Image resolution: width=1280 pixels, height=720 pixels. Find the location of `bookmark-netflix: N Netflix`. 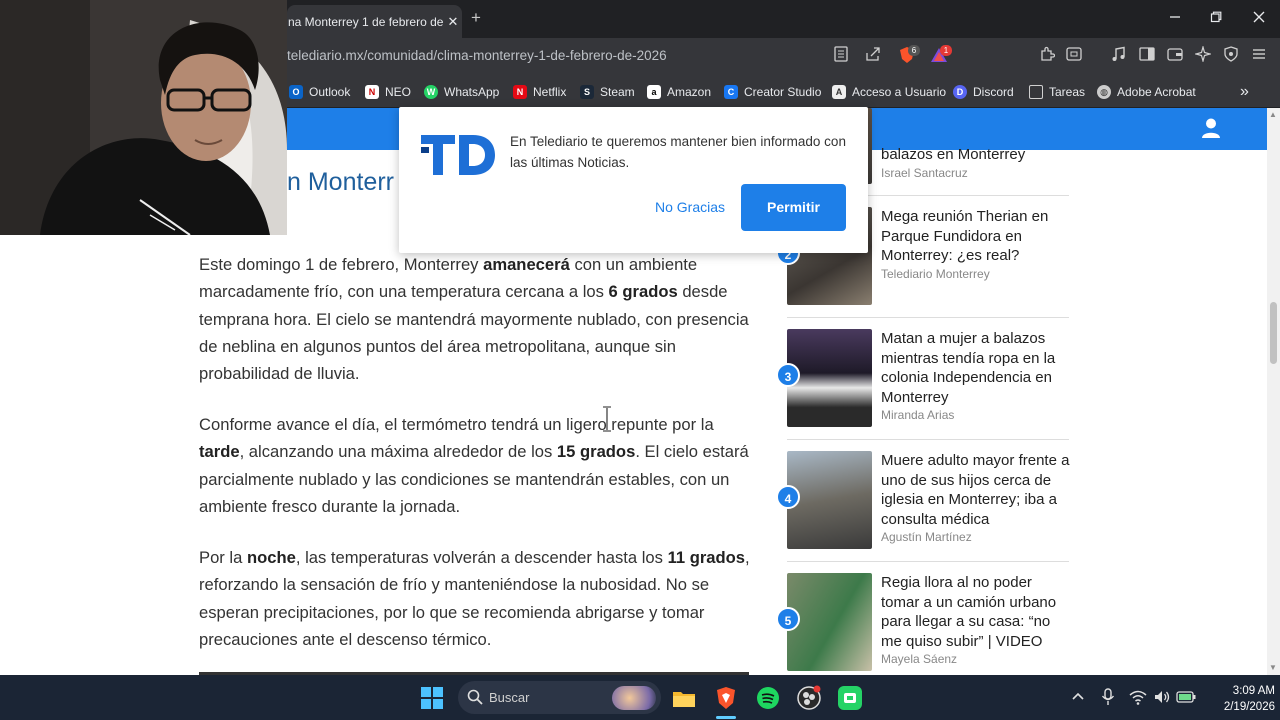

bookmark-netflix: N Netflix is located at coordinates (539, 92).